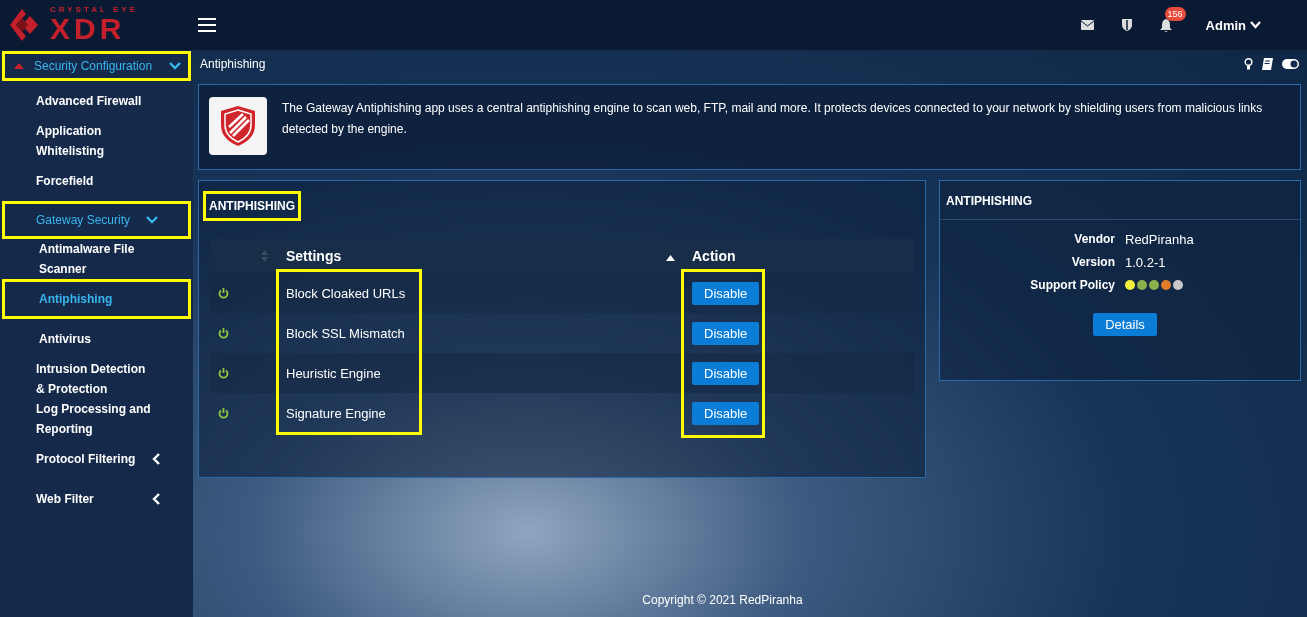 This screenshot has width=1307, height=617. Describe the element at coordinates (207, 25) in the screenshot. I see `menu-icon` at that location.